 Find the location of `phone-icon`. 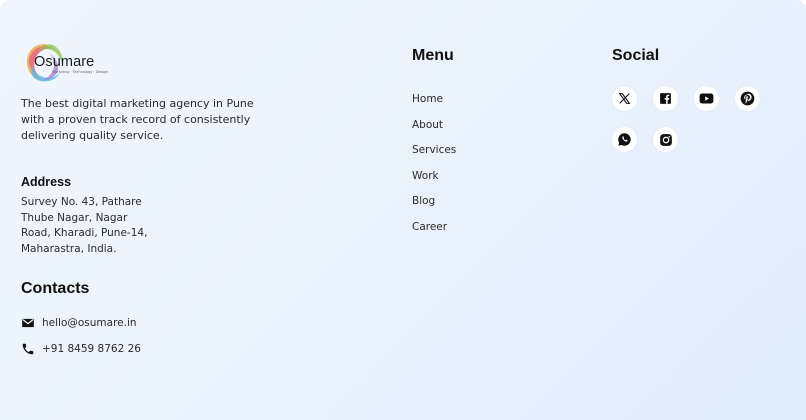

phone-icon is located at coordinates (28, 349).